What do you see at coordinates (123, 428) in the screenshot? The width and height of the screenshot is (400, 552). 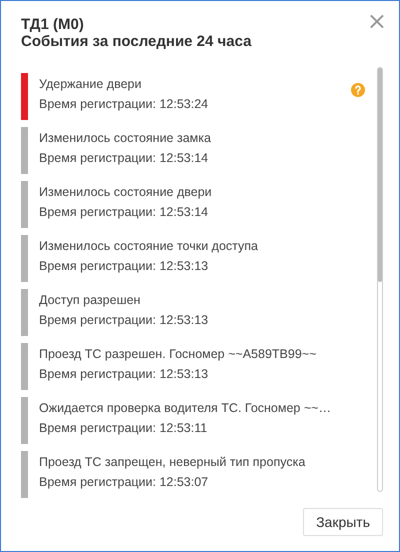 I see `event-time: Время регистрации: 12:53:11` at bounding box center [123, 428].